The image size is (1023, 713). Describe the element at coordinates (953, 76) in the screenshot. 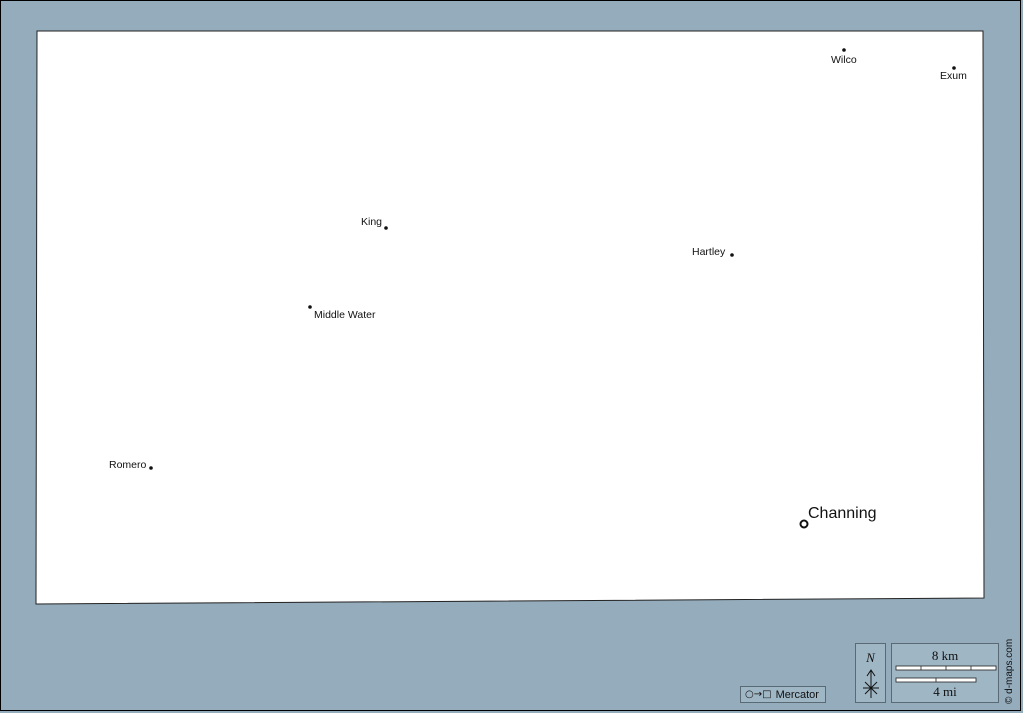

I see `place-label-exum: Exum` at that location.